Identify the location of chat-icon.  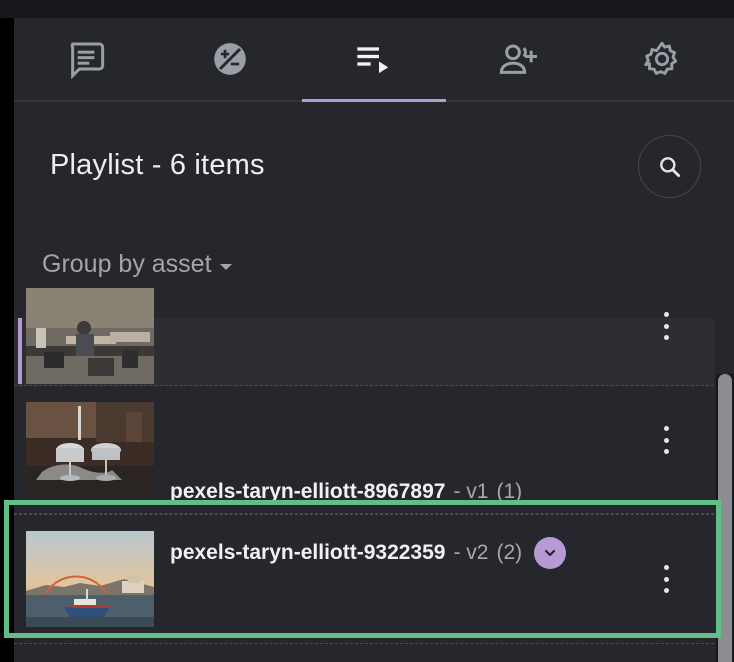
(87, 60).